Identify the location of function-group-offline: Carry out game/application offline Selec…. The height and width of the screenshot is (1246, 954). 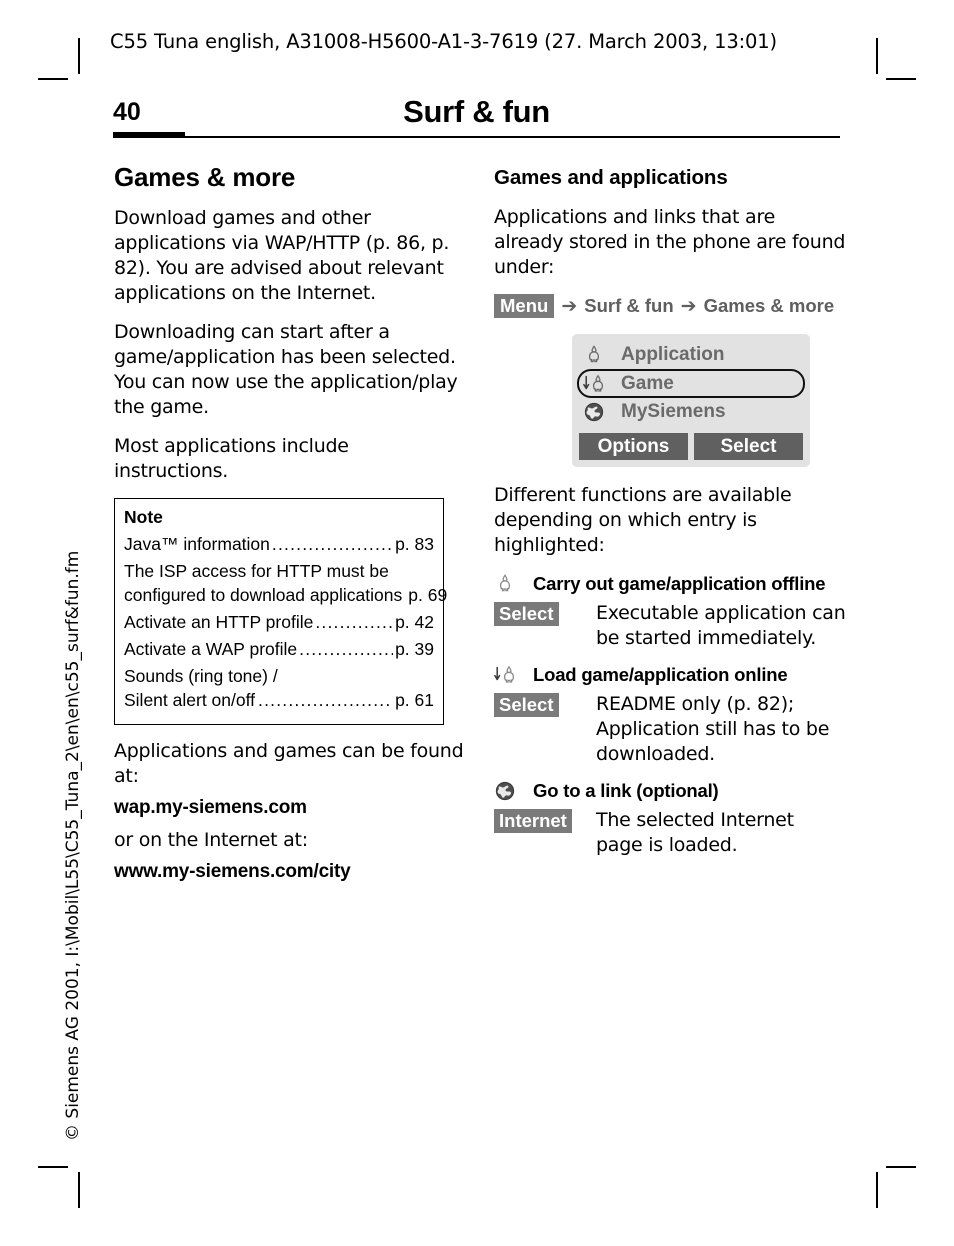
(670, 611).